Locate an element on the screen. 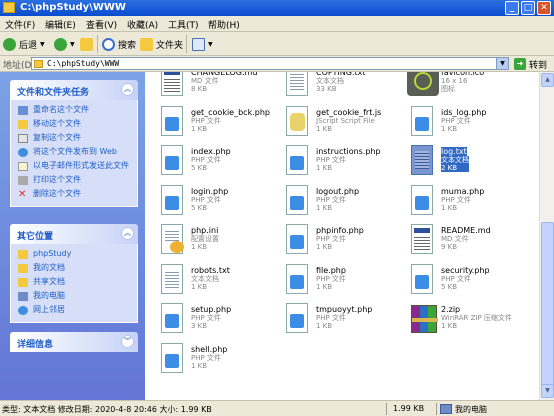 The width and height of the screenshot is (554, 416). place-my-computer: 我的电脑 is located at coordinates (74, 297).